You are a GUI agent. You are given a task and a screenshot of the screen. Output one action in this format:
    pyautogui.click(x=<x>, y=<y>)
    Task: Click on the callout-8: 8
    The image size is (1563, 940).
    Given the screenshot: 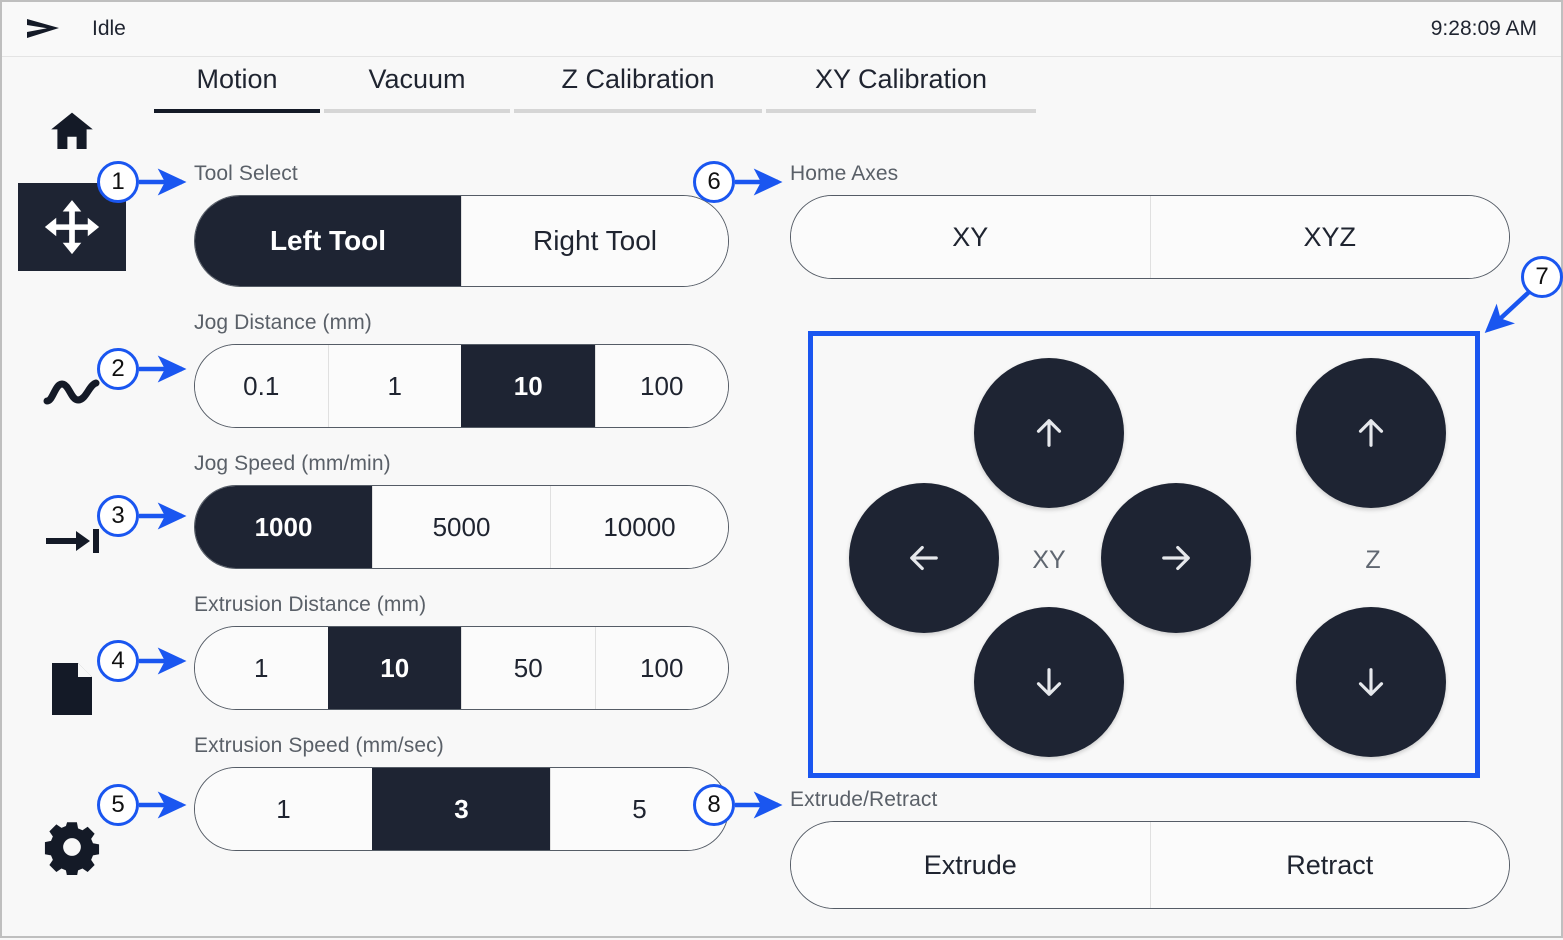 What is the action you would take?
    pyautogui.click(x=714, y=805)
    